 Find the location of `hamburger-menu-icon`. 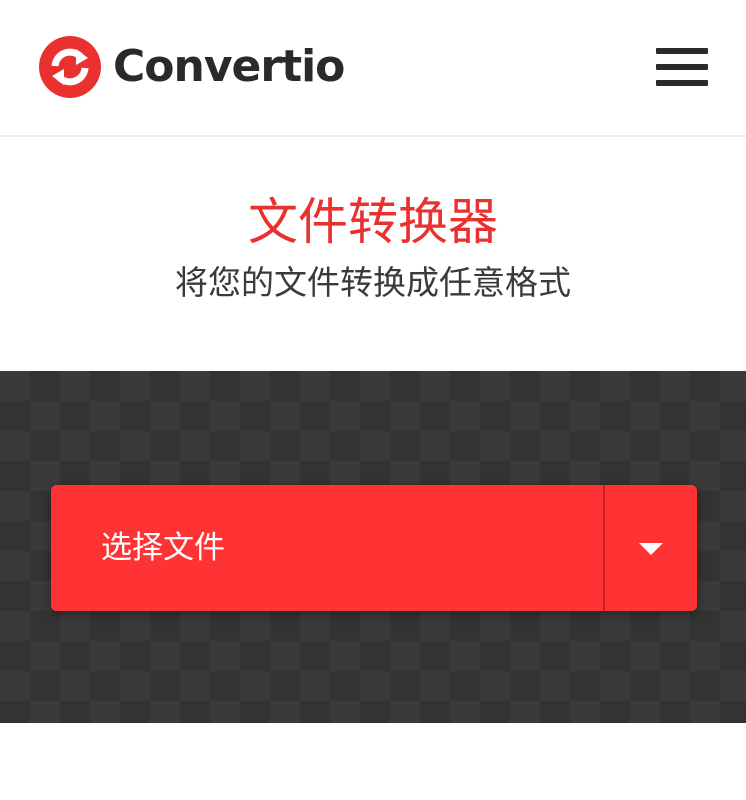

hamburger-menu-icon is located at coordinates (682, 67).